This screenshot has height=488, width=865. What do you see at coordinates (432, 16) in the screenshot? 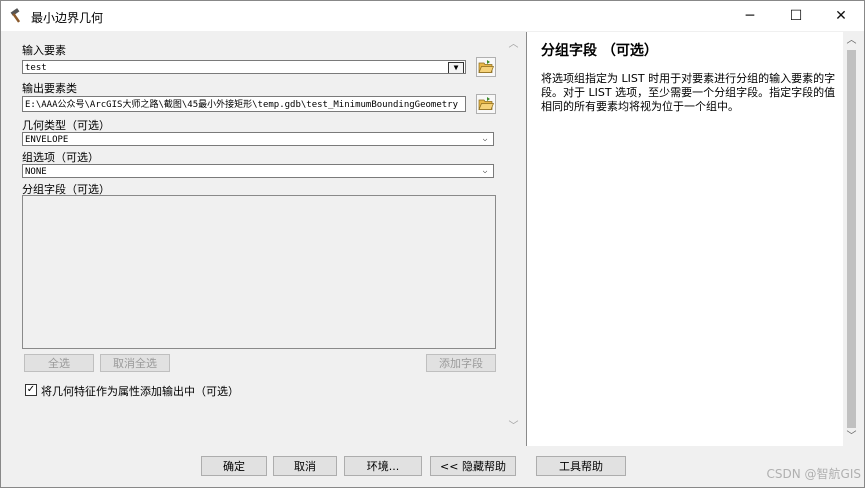
I see `title-bar: 最小边界几何 ─ ☐ ✕` at bounding box center [432, 16].